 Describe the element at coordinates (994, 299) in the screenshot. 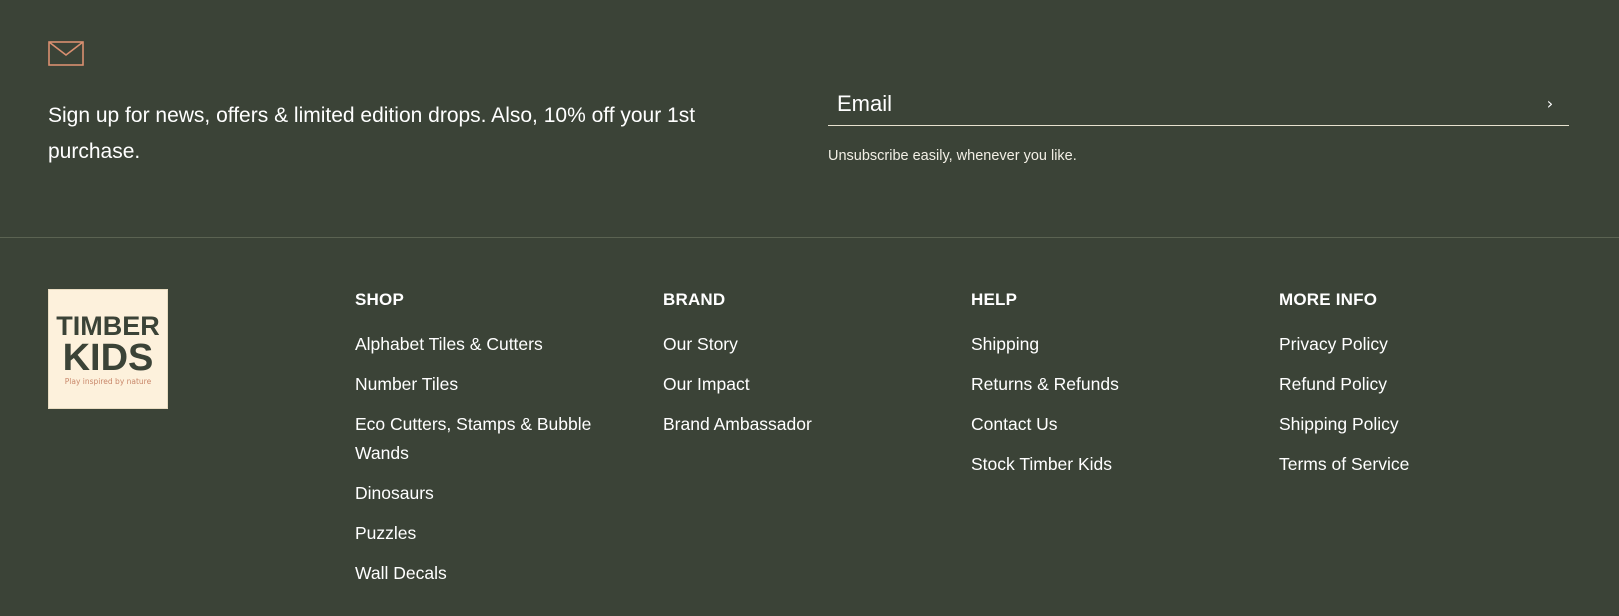

I see `column-title: HELP` at that location.